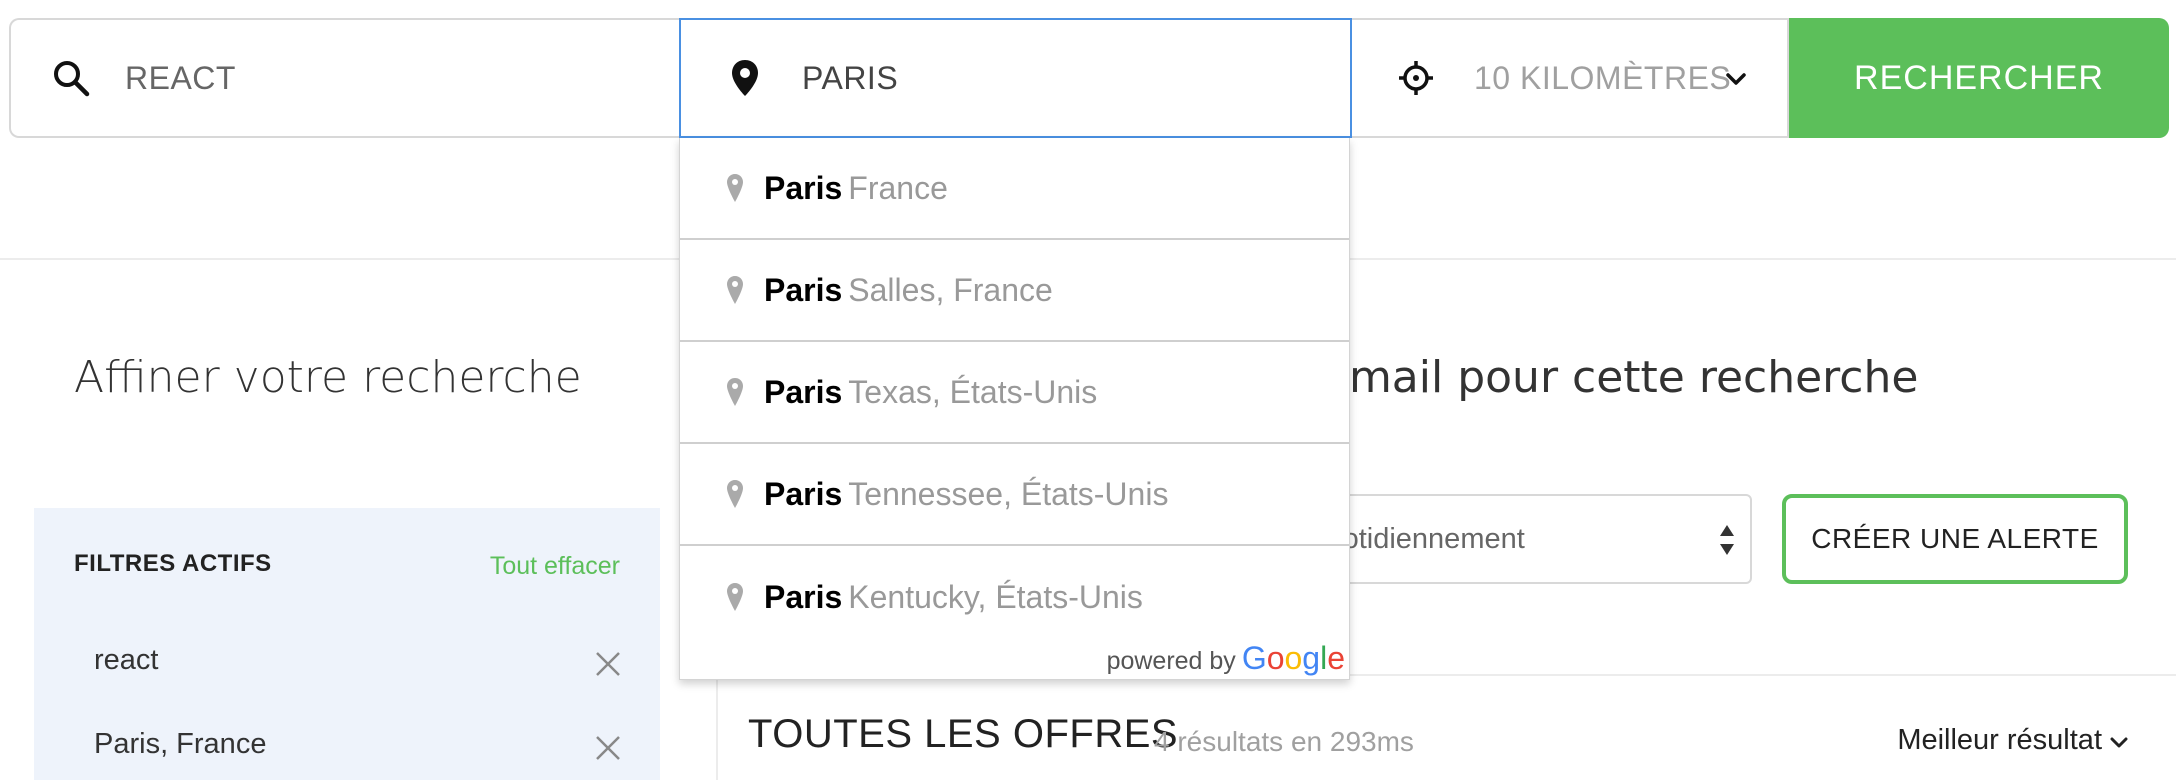  Describe the element at coordinates (1171, 661) in the screenshot. I see `powered-by-text: powered by` at that location.